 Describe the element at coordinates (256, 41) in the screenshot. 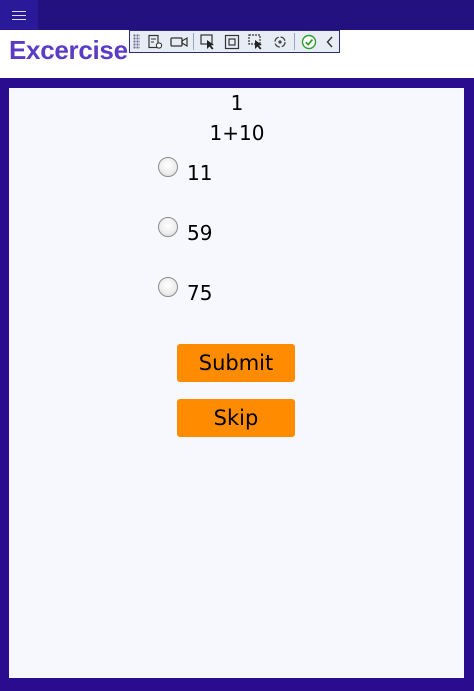

I see `track-focus-icon` at that location.